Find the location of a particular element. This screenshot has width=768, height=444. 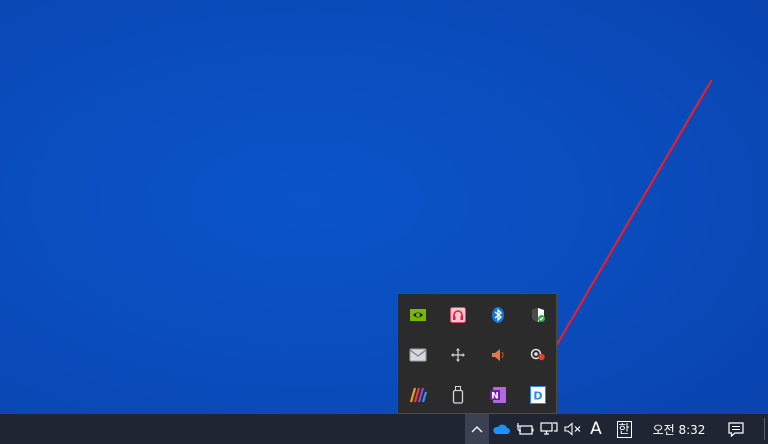

ime-mode-label: A is located at coordinates (596, 429).